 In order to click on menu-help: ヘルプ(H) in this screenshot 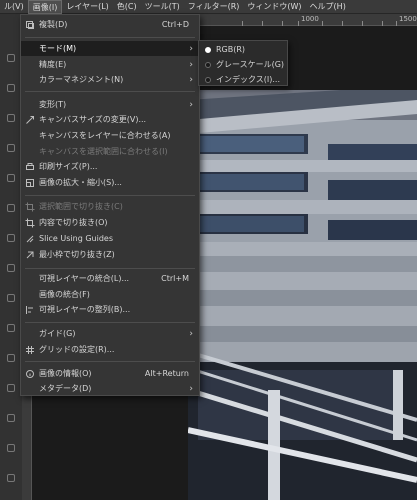, I will do `click(328, 7)`.